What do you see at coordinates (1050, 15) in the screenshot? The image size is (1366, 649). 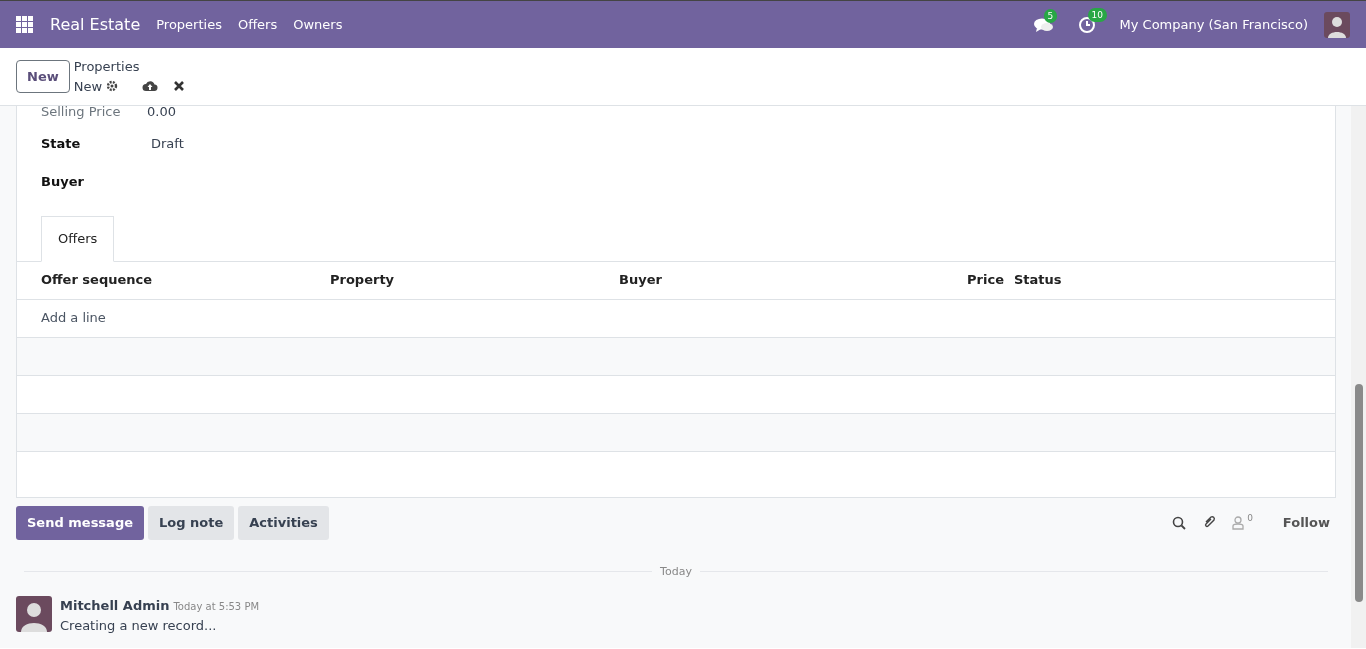 I see `message-count-badge: 5` at bounding box center [1050, 15].